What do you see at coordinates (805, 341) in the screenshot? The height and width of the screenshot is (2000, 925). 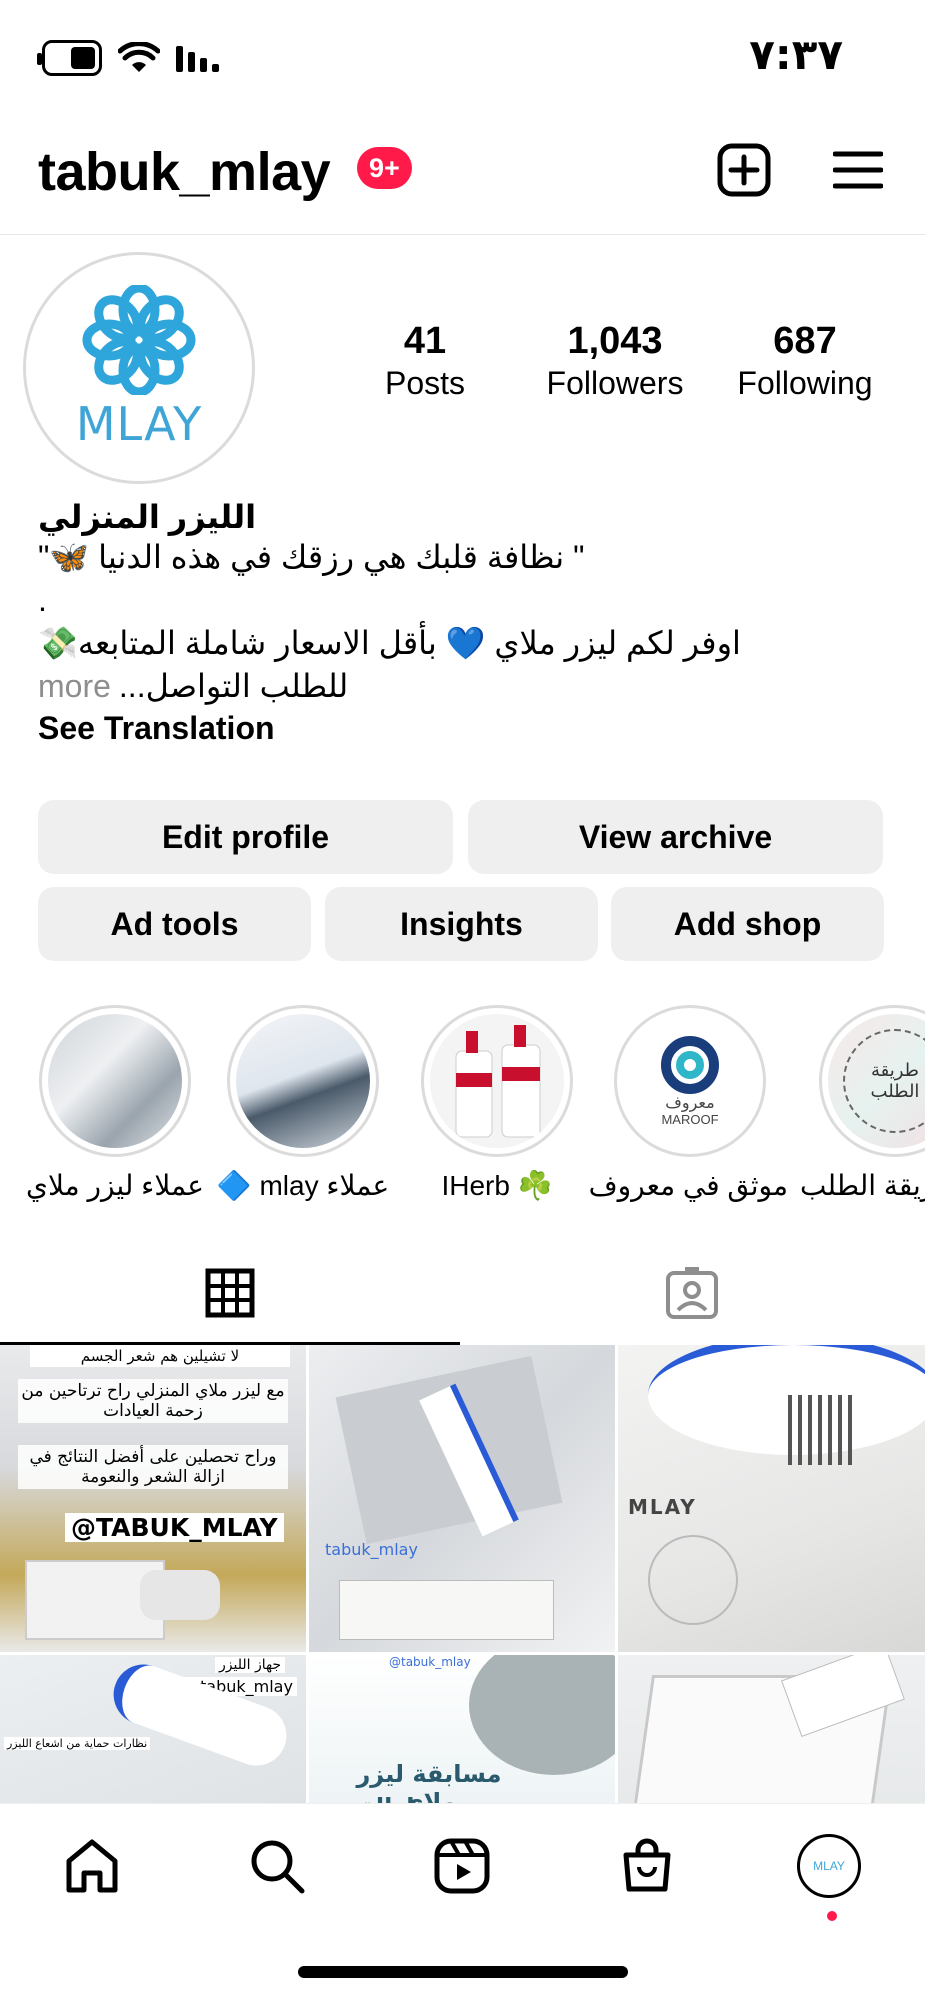 I see `following-count: 687` at bounding box center [805, 341].